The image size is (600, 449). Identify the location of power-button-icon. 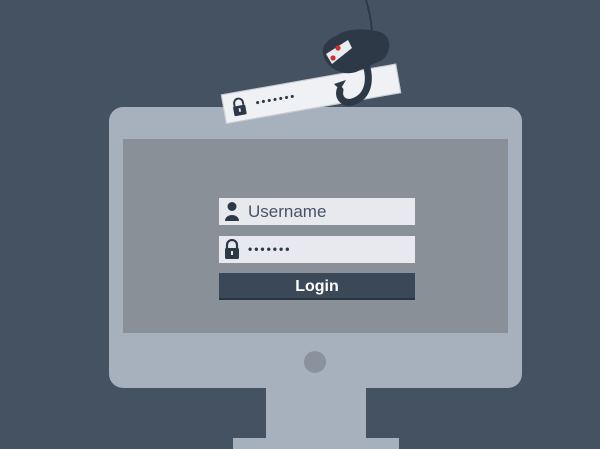
(315, 362).